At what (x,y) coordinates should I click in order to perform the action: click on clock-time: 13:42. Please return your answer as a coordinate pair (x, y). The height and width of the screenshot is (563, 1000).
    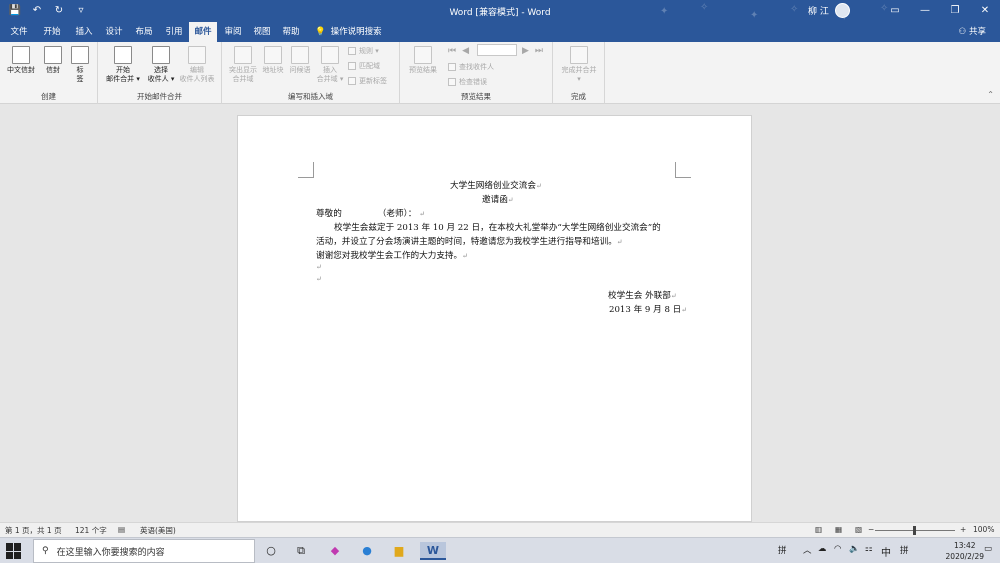
    Looking at the image, I should click on (964, 545).